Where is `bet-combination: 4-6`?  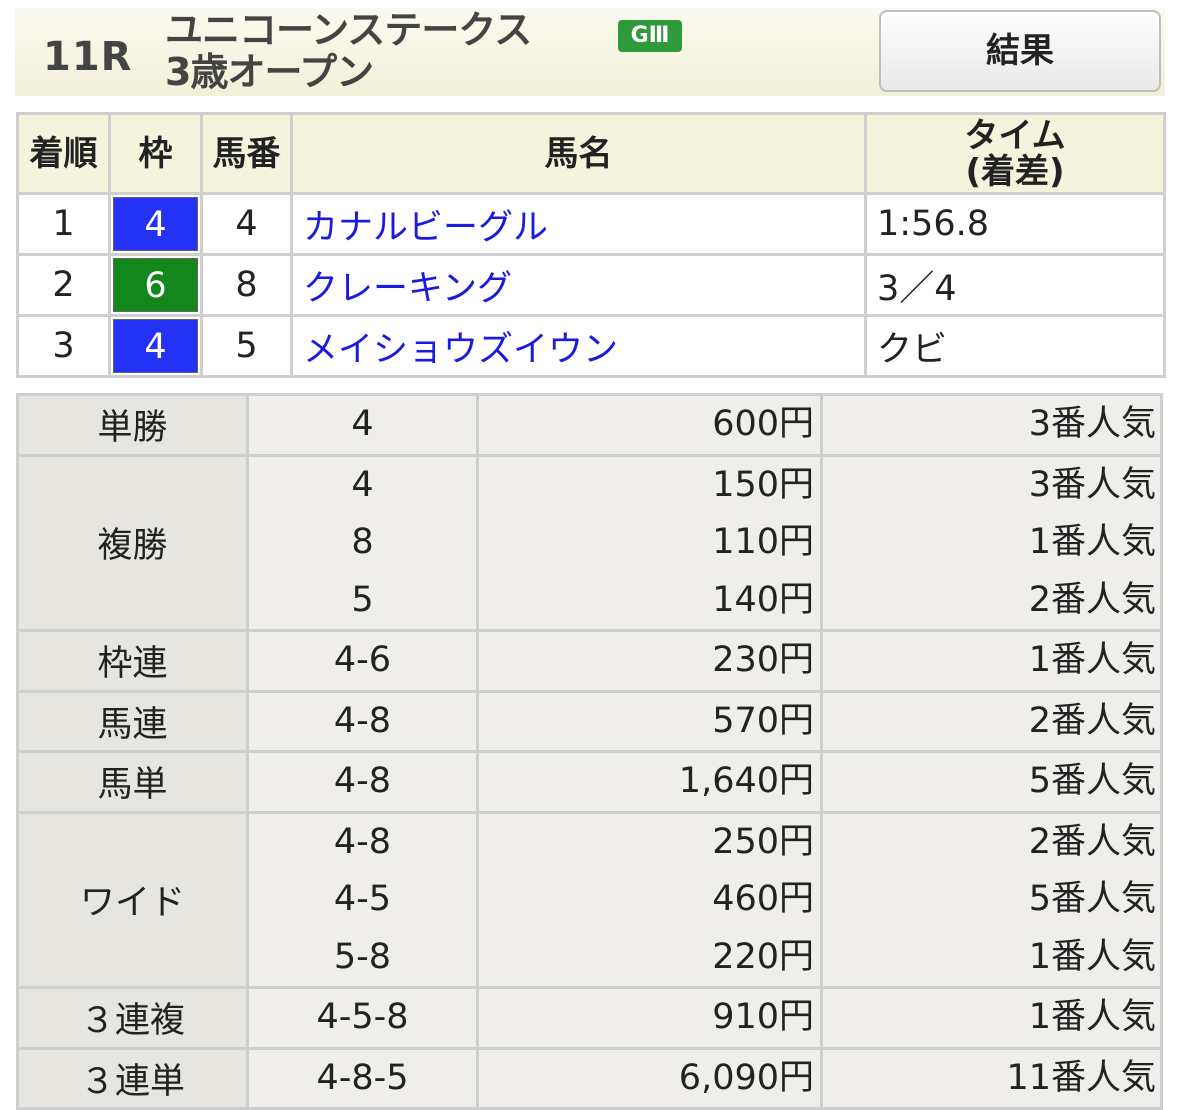
bet-combination: 4-6 is located at coordinates (362, 661).